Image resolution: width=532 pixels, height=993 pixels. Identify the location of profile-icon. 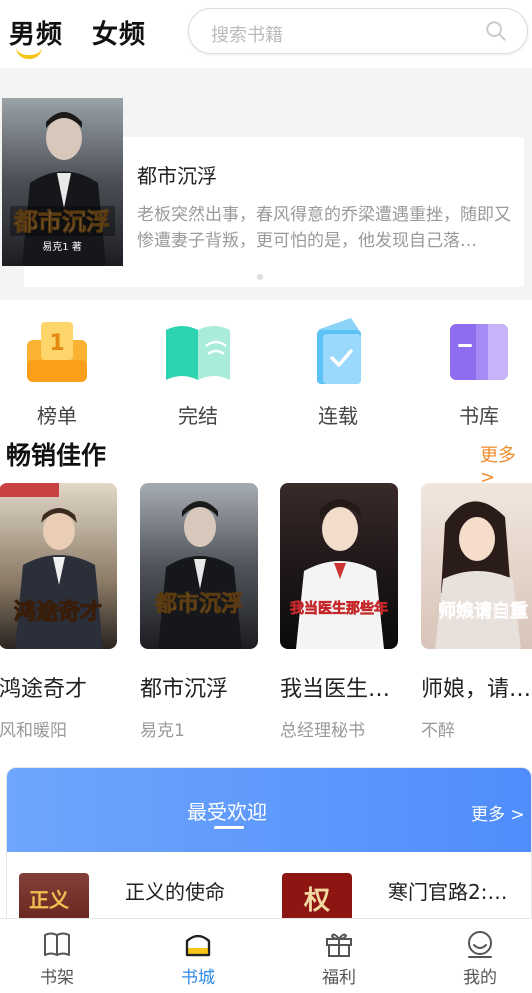
(480, 944).